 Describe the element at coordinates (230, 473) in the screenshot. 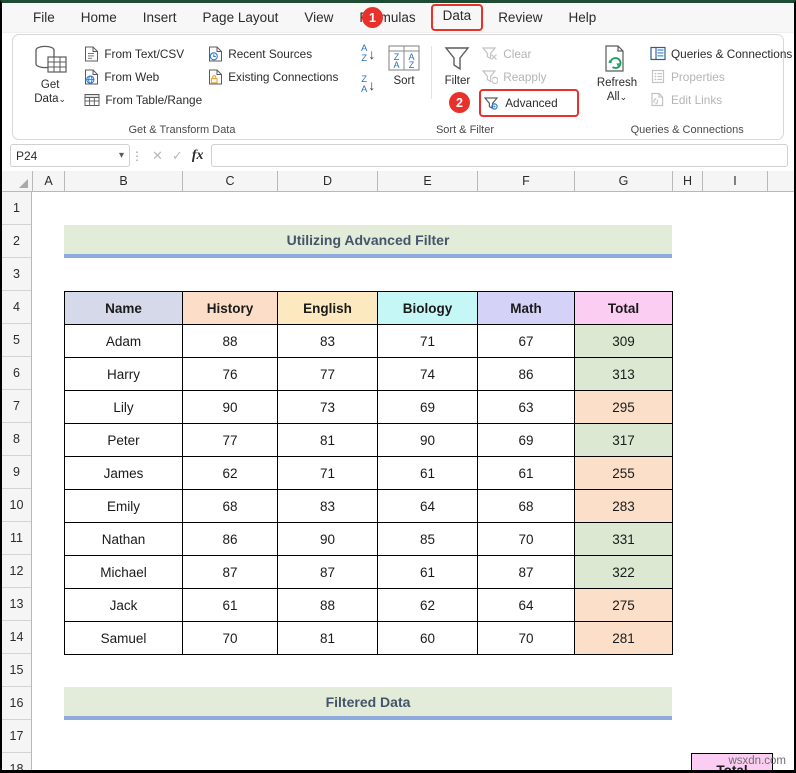

I see `table-cell-history: 62` at that location.